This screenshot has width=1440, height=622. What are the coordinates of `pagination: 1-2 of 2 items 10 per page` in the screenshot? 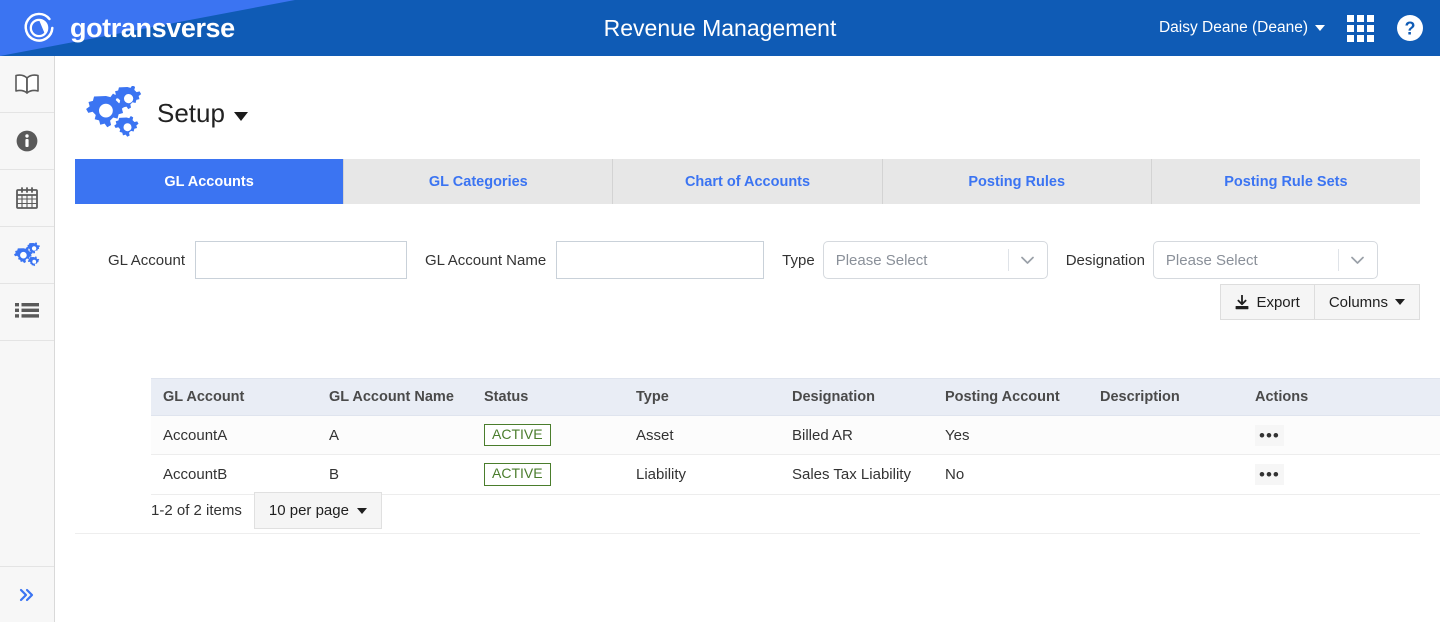 It's located at (266, 510).